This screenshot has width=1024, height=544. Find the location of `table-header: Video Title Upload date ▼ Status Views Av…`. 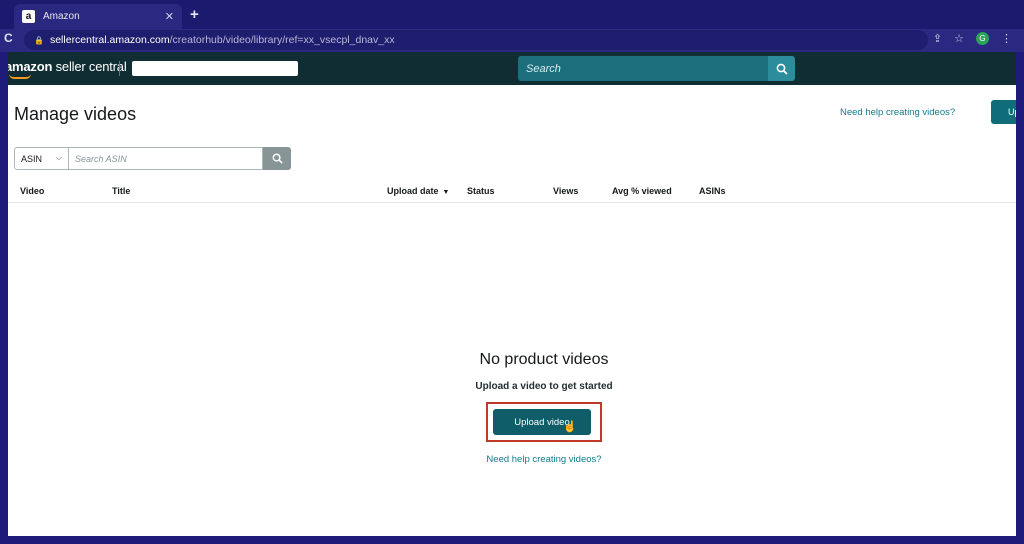

table-header: Video Title Upload date ▼ Status Views Av… is located at coordinates (512, 190).